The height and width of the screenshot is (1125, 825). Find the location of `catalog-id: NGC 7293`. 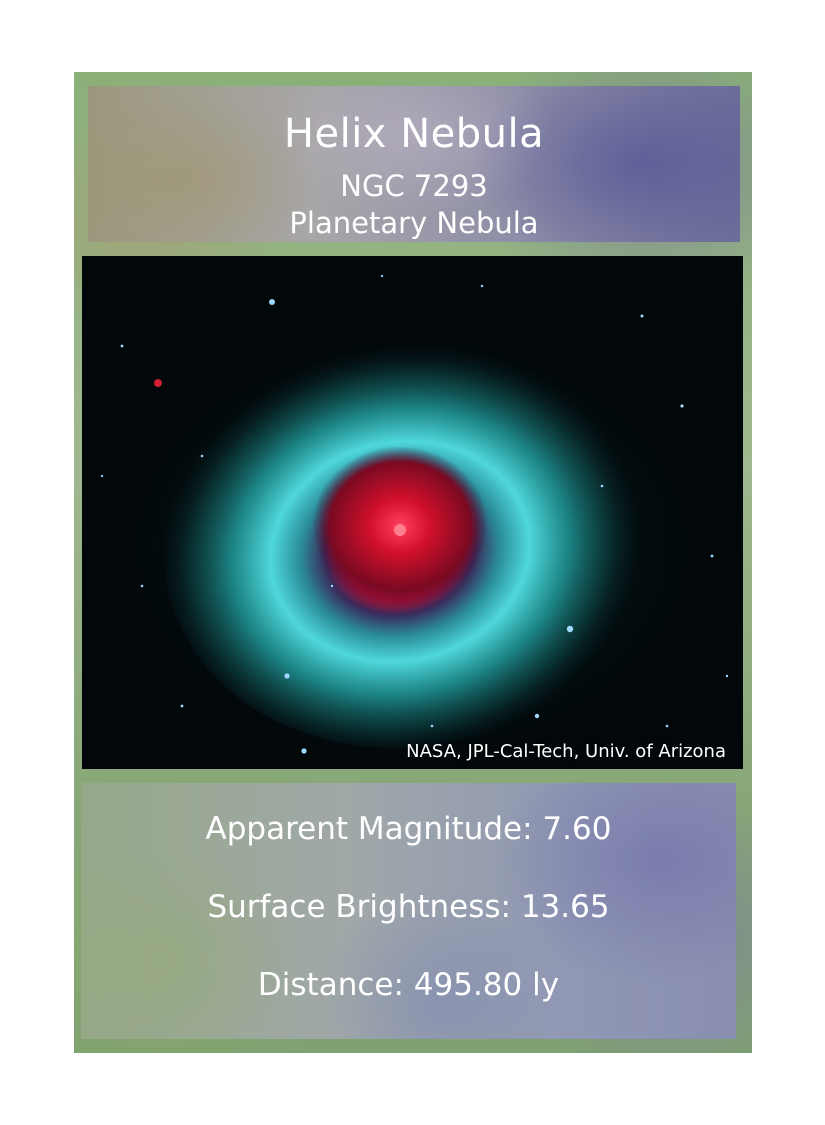

catalog-id: NGC 7293 is located at coordinates (414, 186).